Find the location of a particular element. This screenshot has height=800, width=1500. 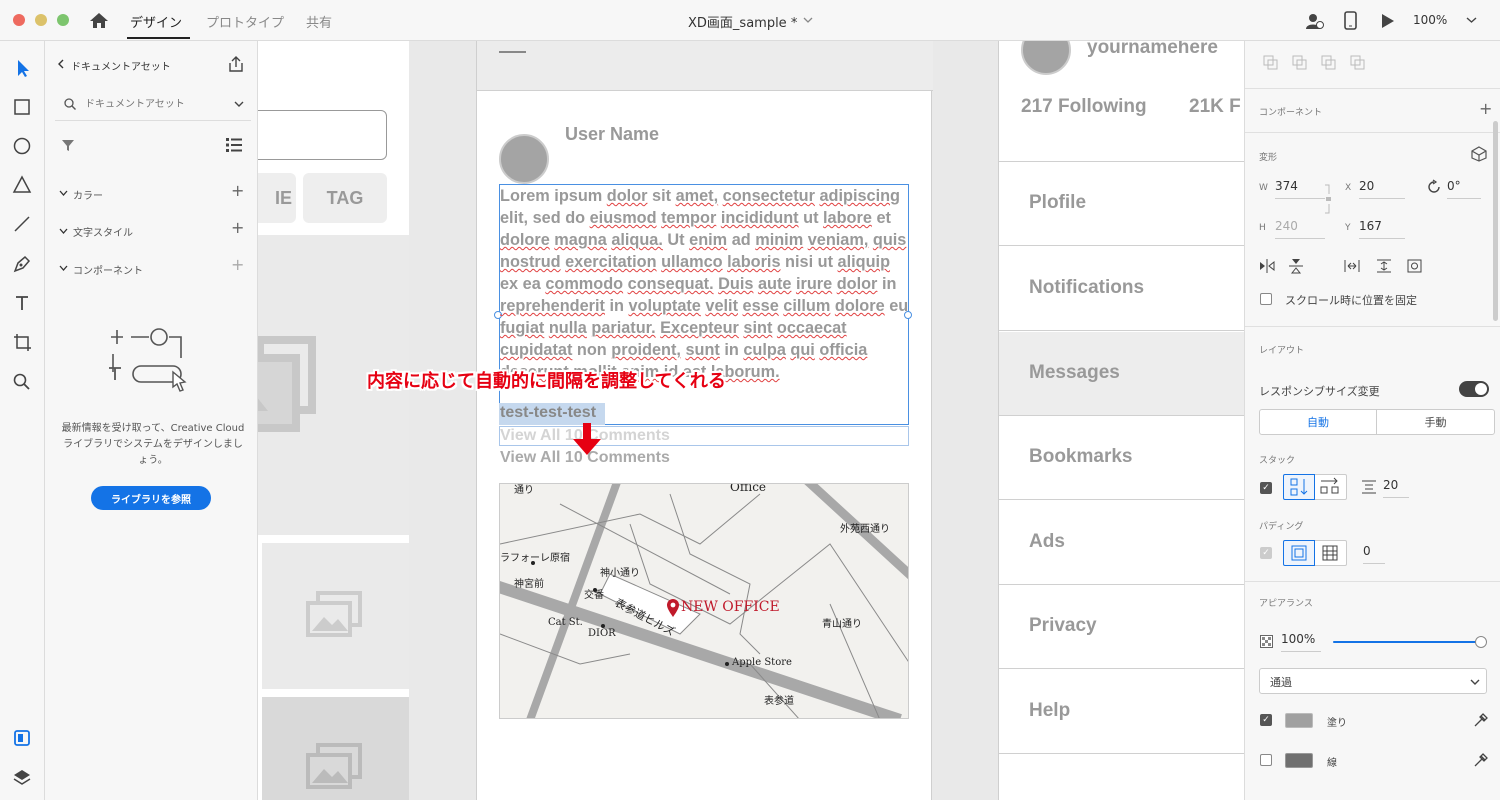

padding-field: 0 is located at coordinates (1374, 554).